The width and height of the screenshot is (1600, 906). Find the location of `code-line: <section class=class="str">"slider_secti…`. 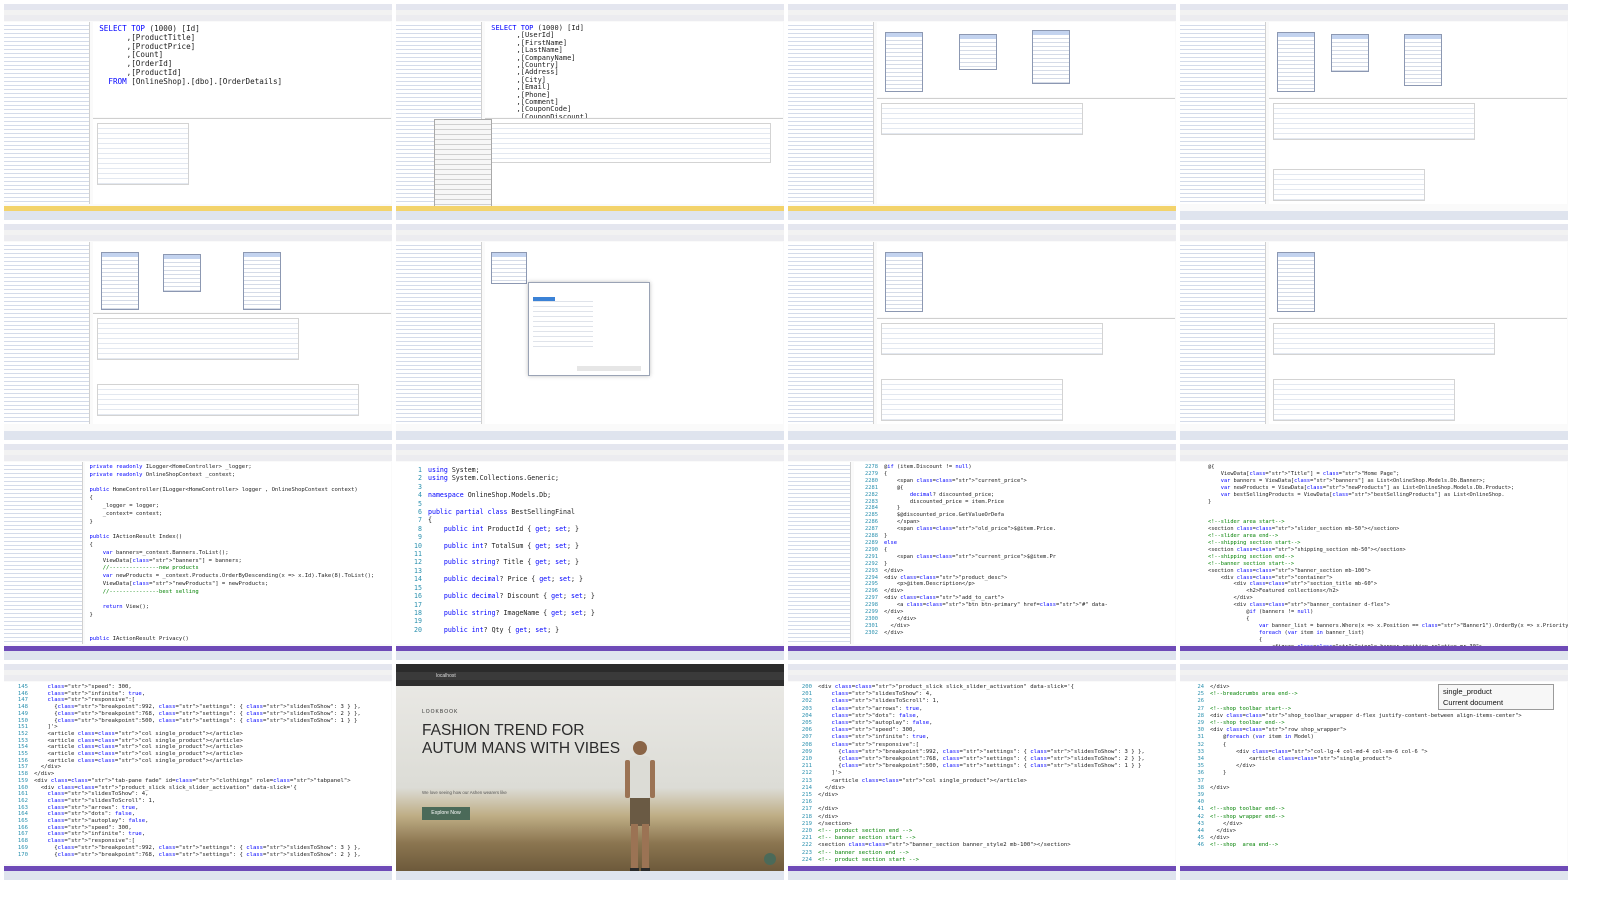

code-line: <section class=class="str">"slider_secti… is located at coordinates (1304, 529).